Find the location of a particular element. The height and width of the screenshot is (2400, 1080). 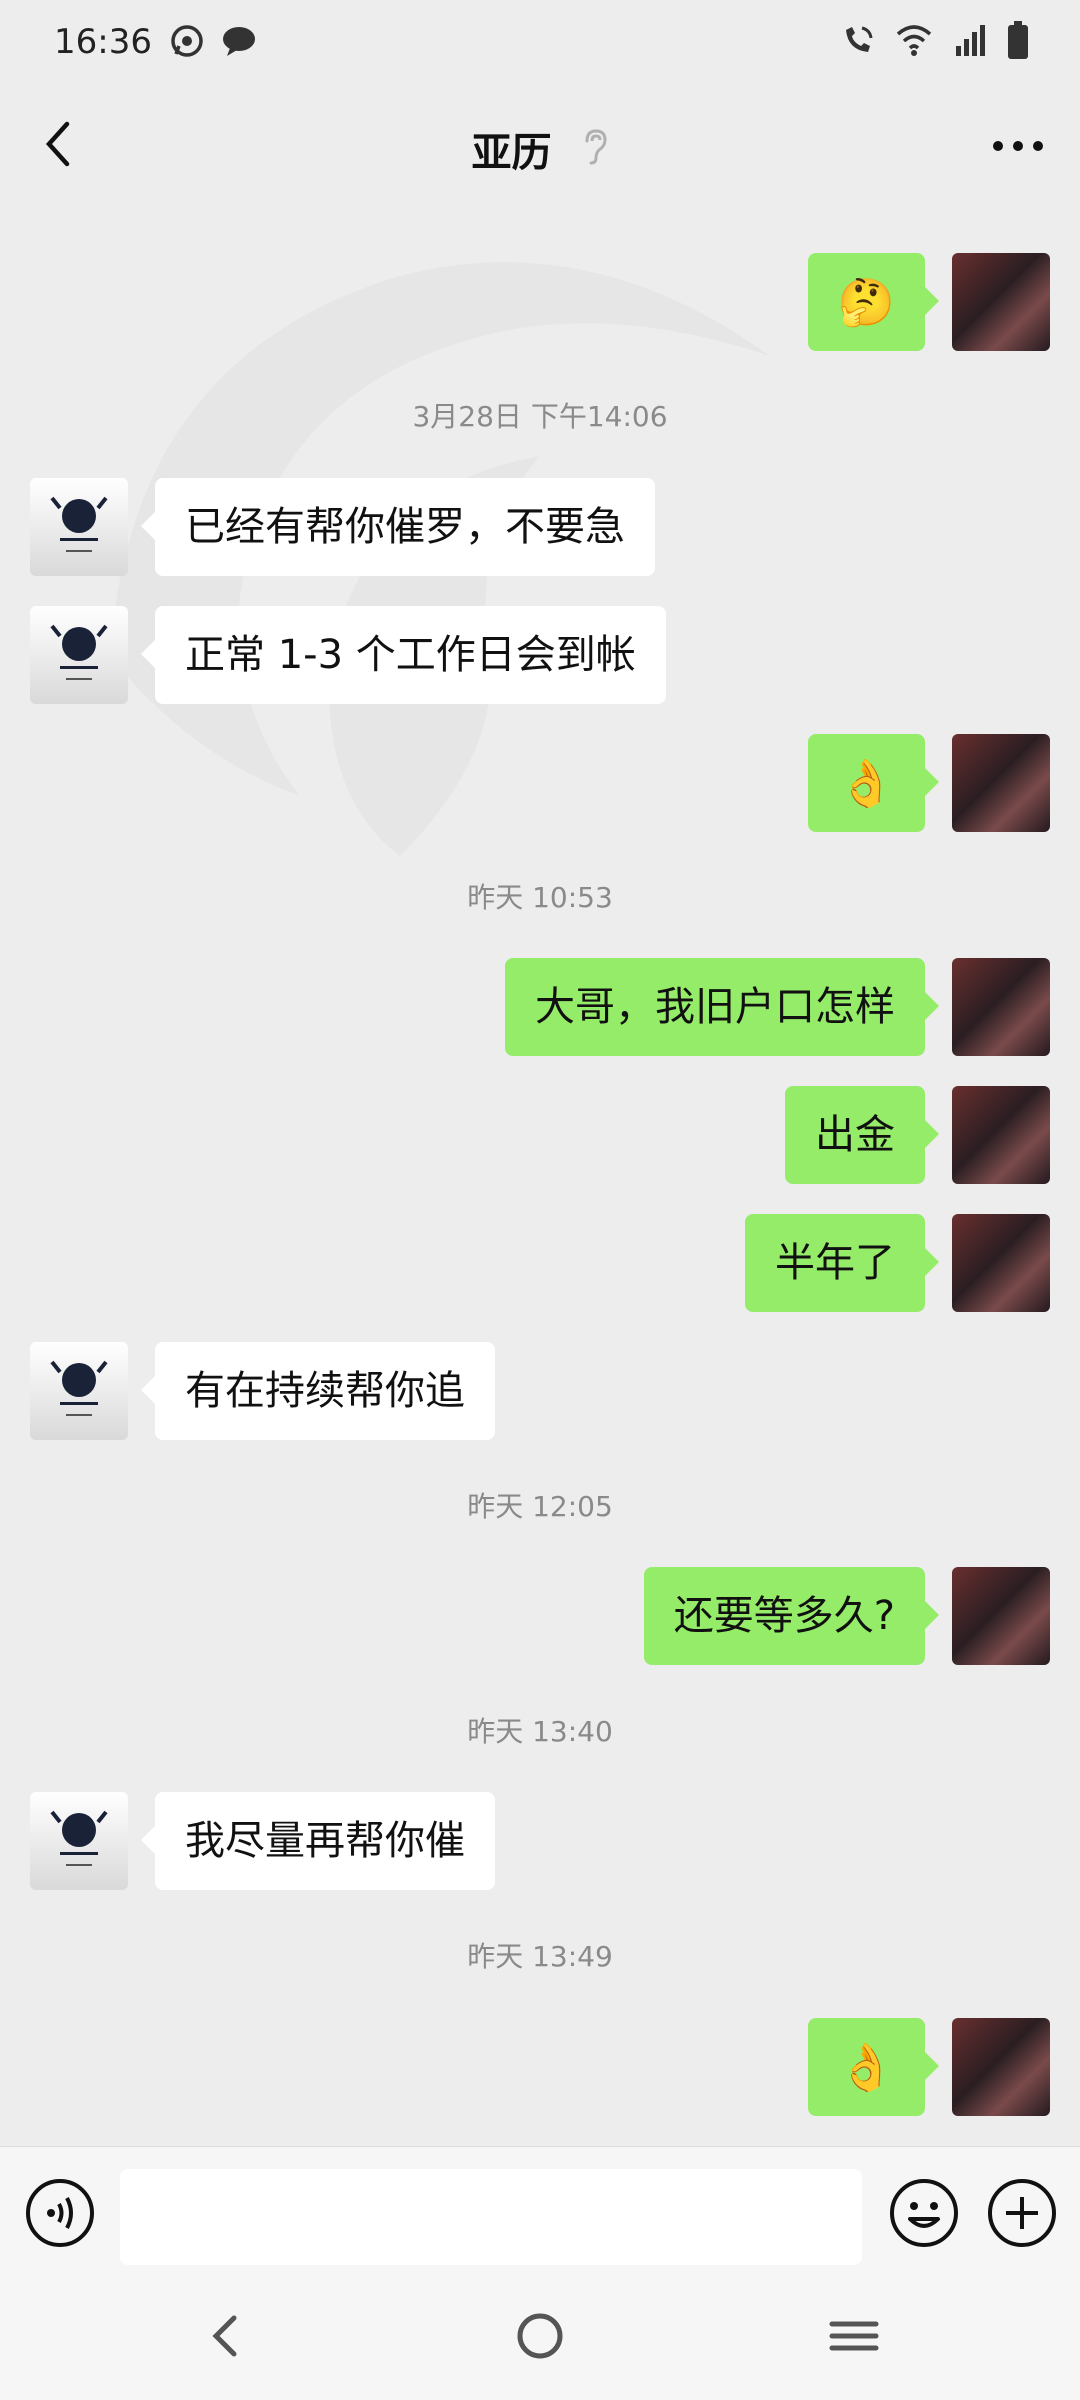

wifi-icon is located at coordinates (914, 42).